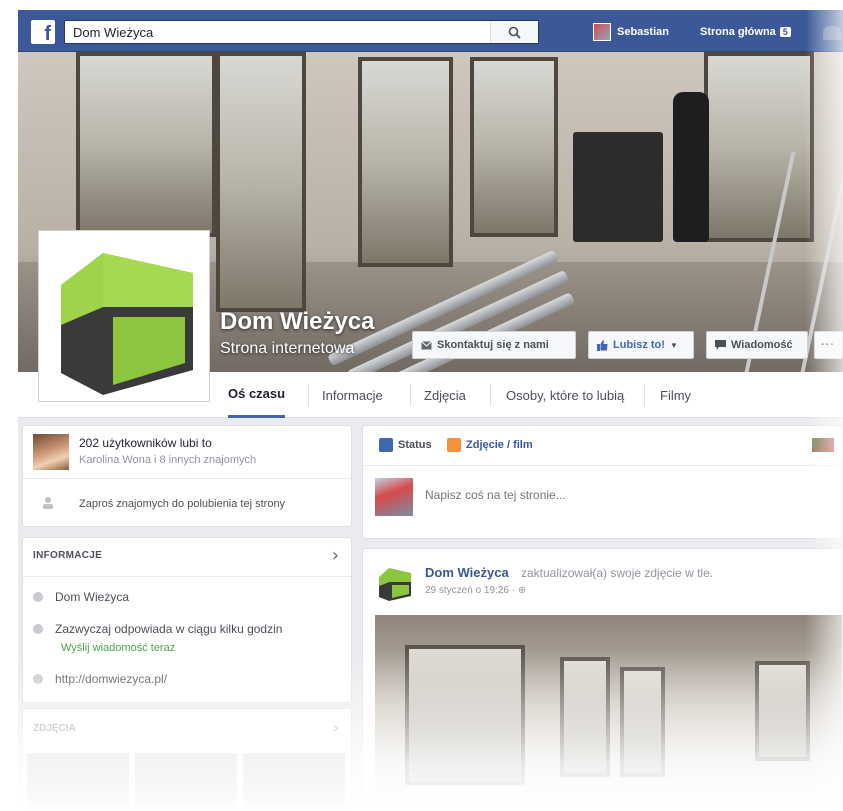  Describe the element at coordinates (145, 443) in the screenshot. I see `likes-count: 202 użytkowników lubi to` at that location.